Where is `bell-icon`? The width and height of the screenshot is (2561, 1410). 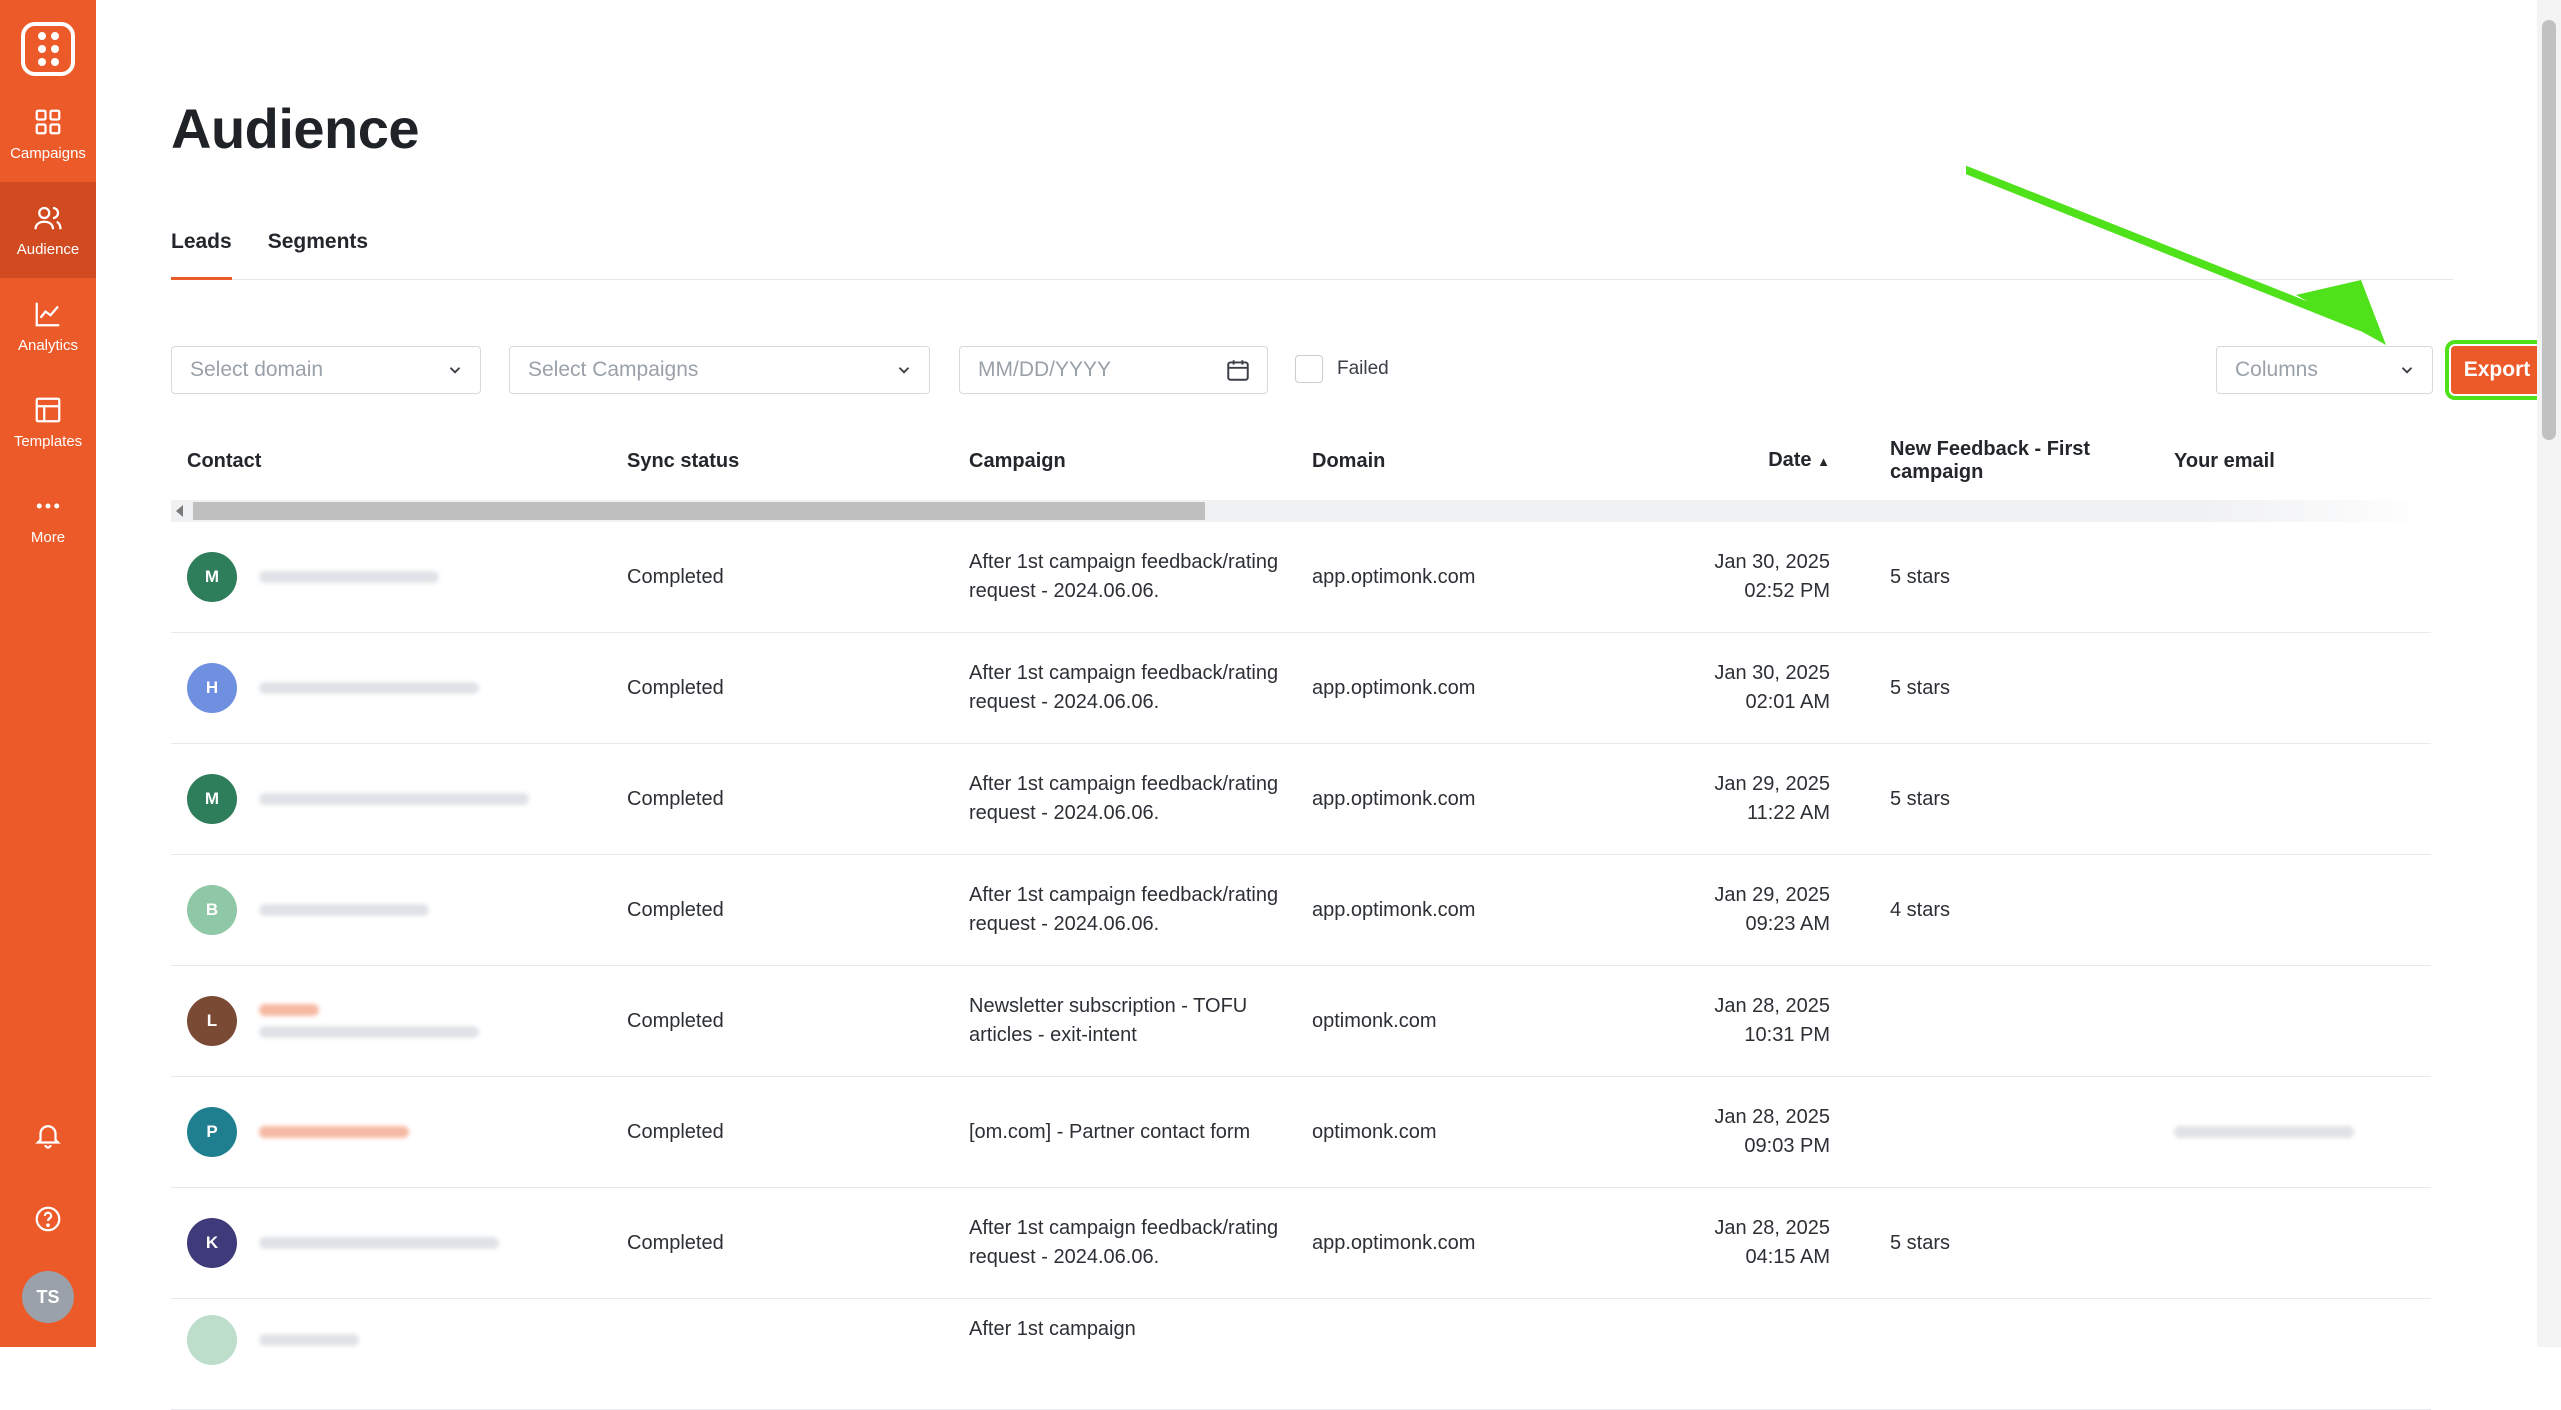 bell-icon is located at coordinates (48, 1137).